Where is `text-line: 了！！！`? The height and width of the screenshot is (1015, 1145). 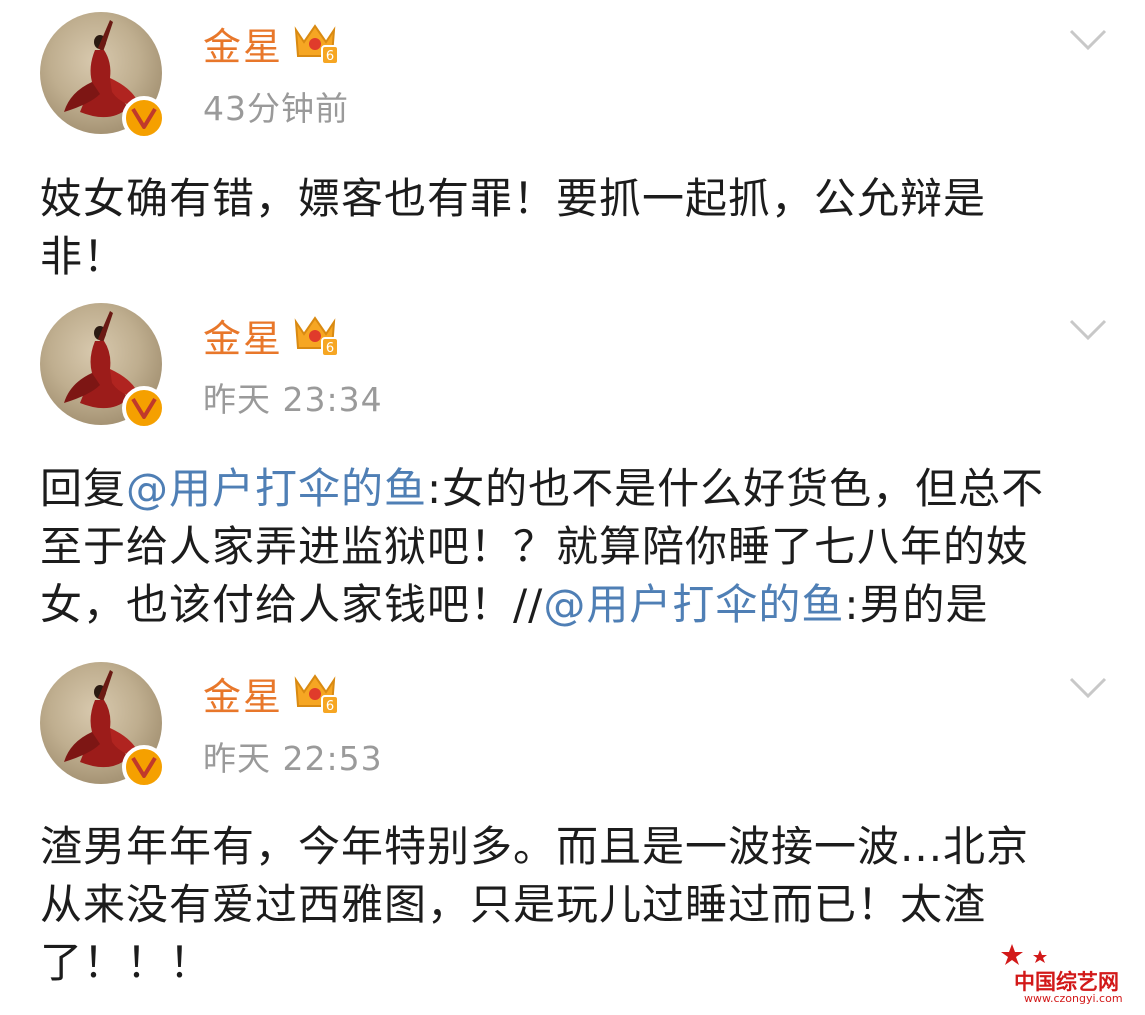 text-line: 了！！！ is located at coordinates (126, 962).